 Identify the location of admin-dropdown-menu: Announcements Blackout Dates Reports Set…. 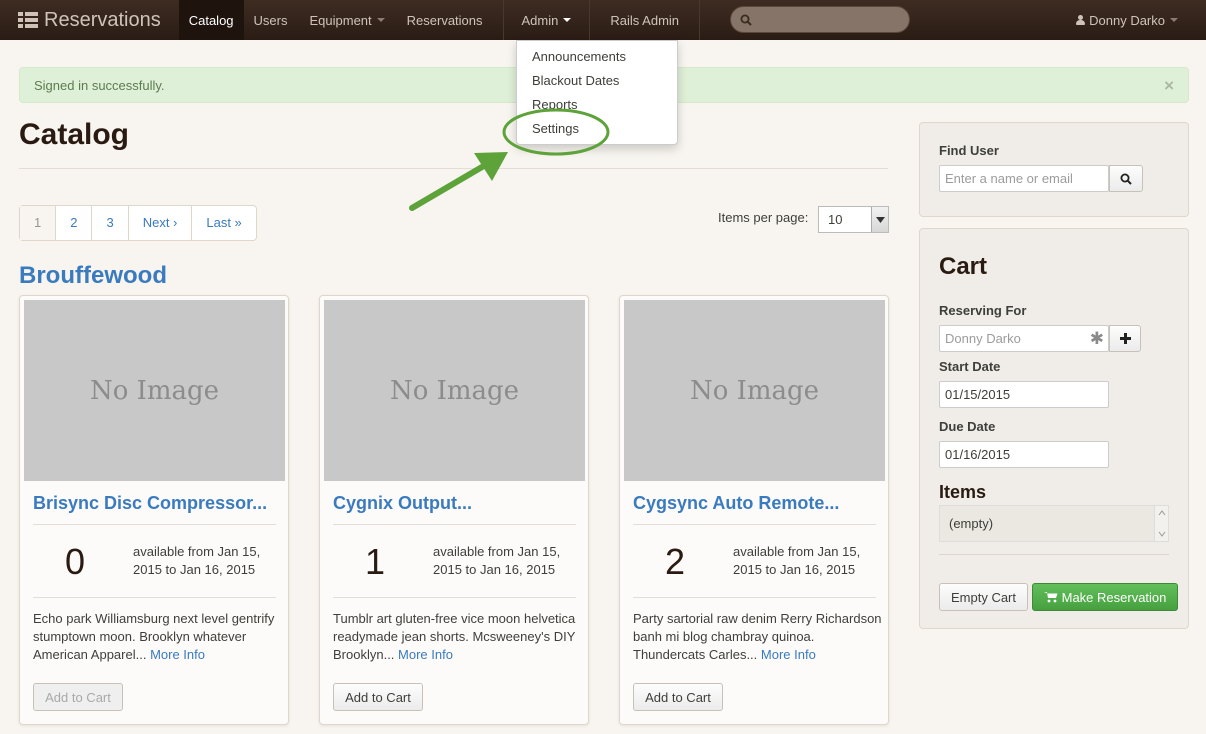
(597, 92).